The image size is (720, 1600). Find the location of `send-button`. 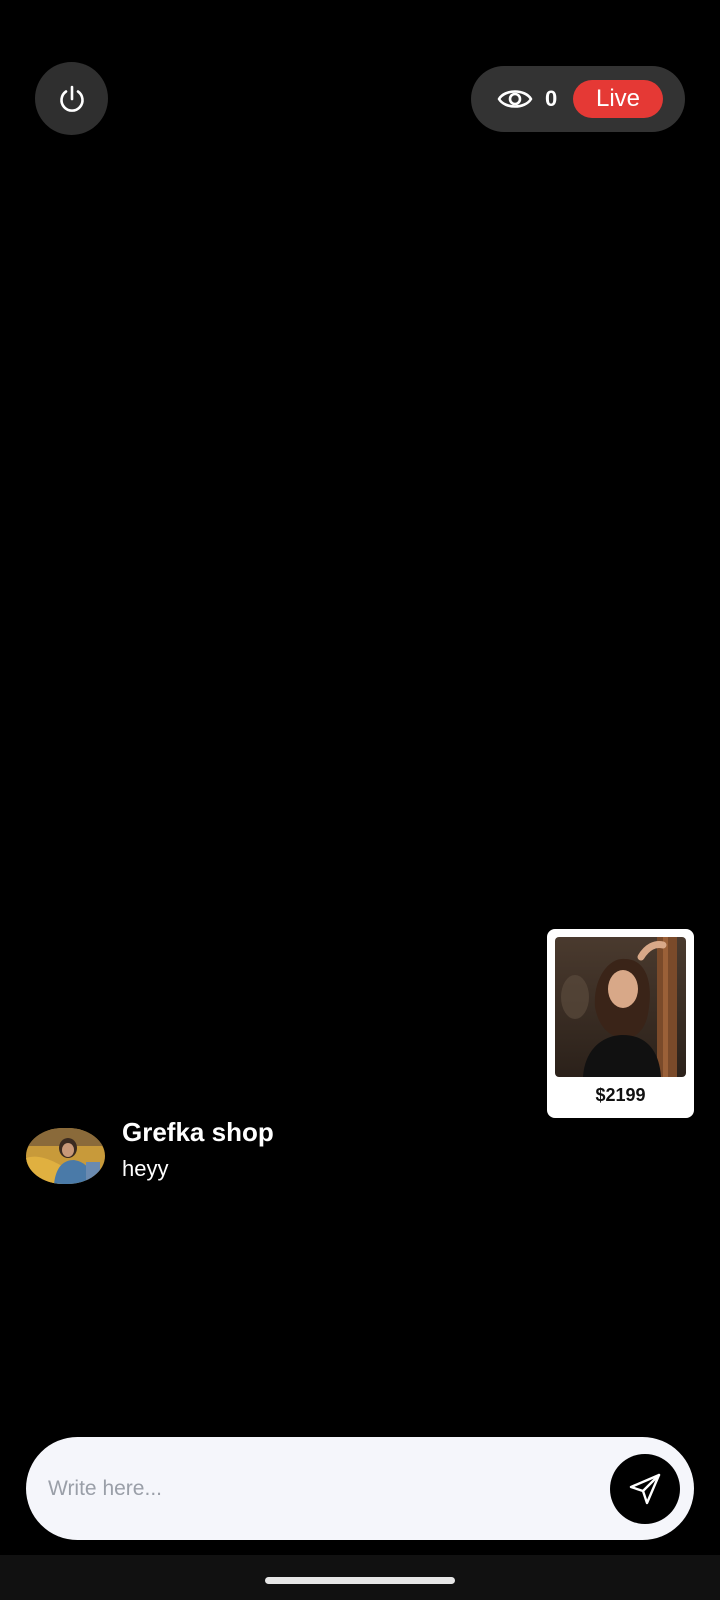

send-button is located at coordinates (645, 1489).